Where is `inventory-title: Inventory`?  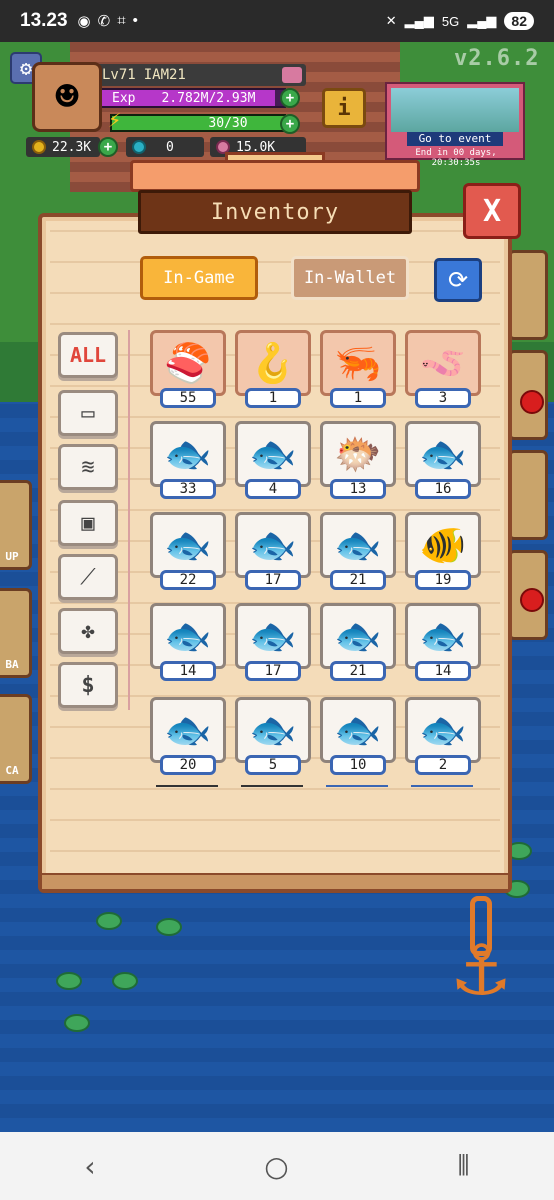
inventory-title: Inventory is located at coordinates (275, 212).